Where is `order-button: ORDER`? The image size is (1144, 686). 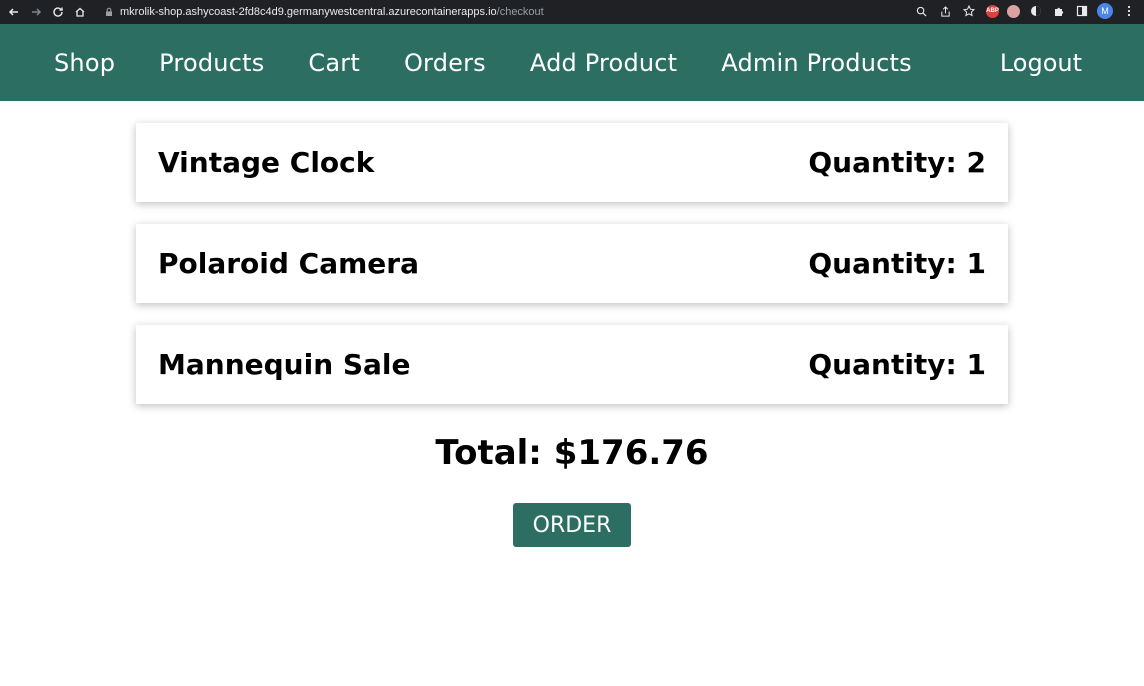 order-button: ORDER is located at coordinates (572, 525).